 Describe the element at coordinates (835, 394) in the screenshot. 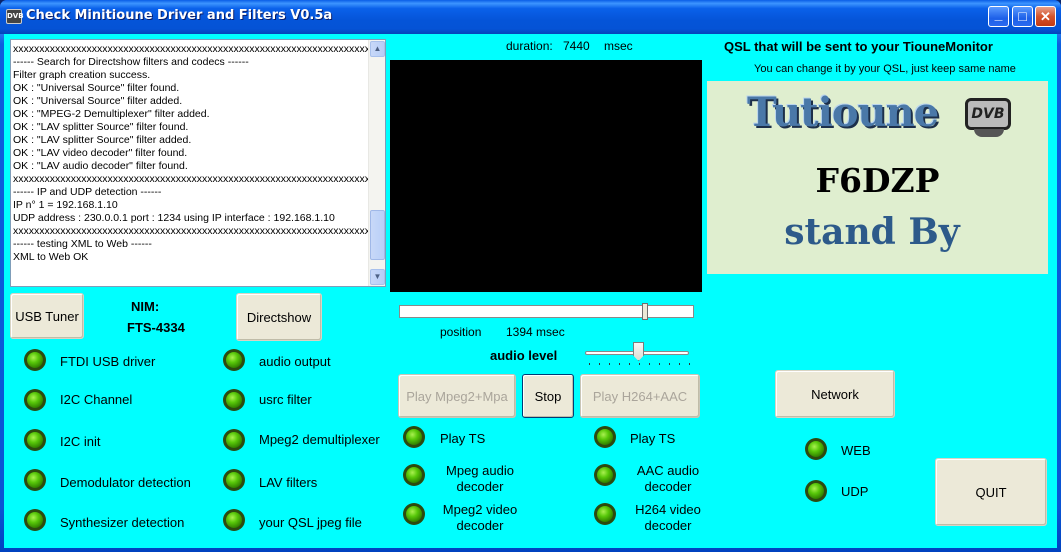

I see `network-button: Network` at that location.